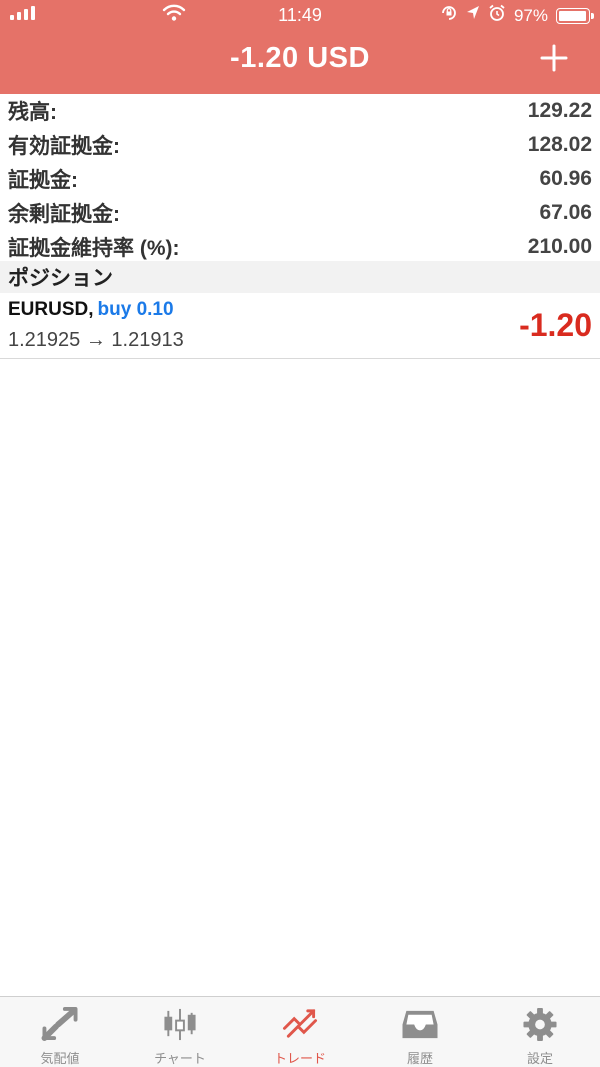 This screenshot has width=600, height=1067. I want to click on add-button, so click(554, 58).